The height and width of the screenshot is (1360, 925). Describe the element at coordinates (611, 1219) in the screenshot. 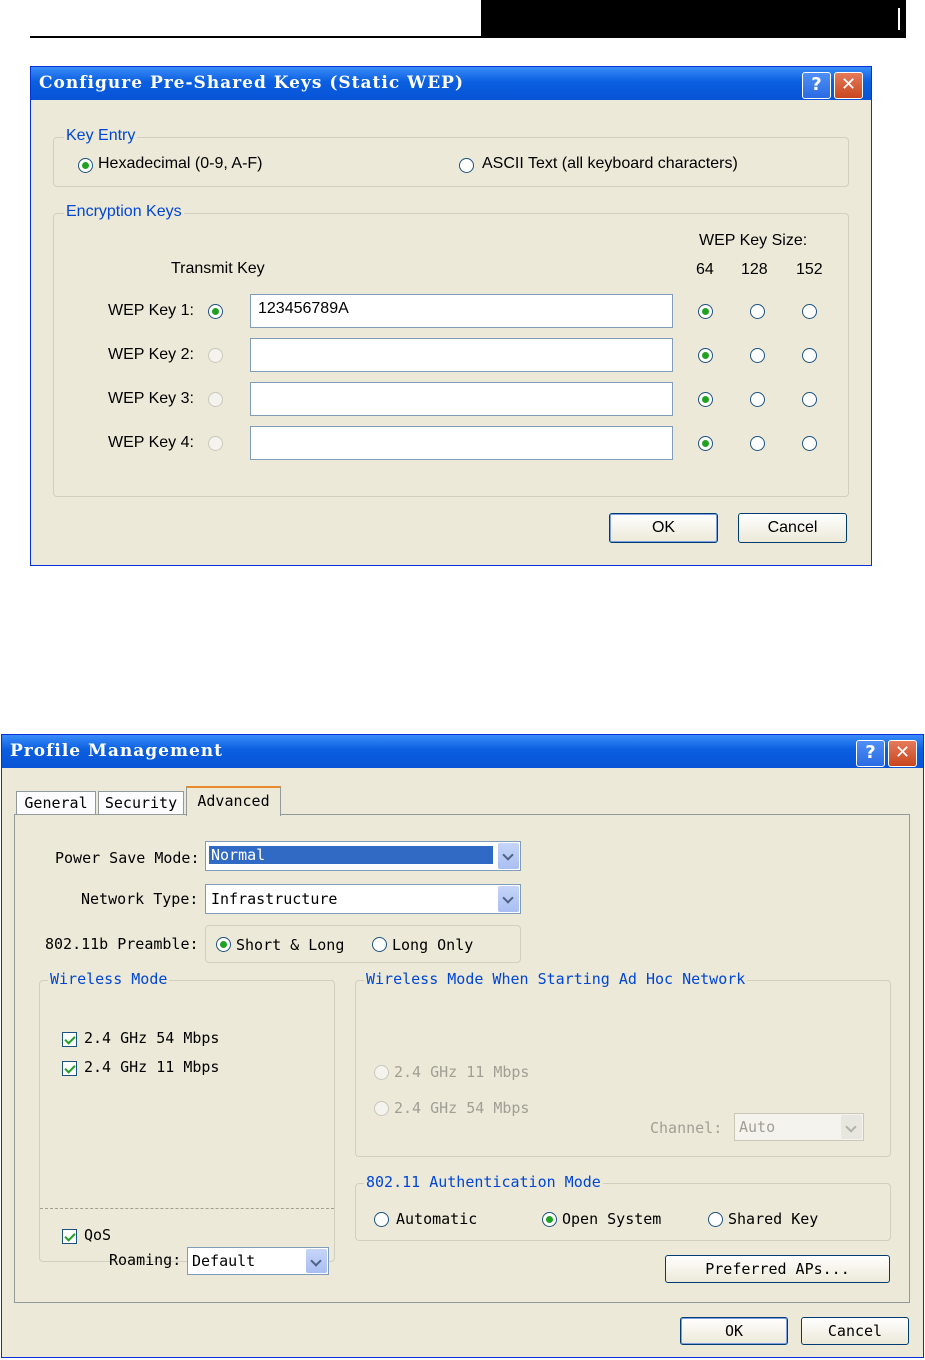

I see `auth-open-label: Open System` at that location.